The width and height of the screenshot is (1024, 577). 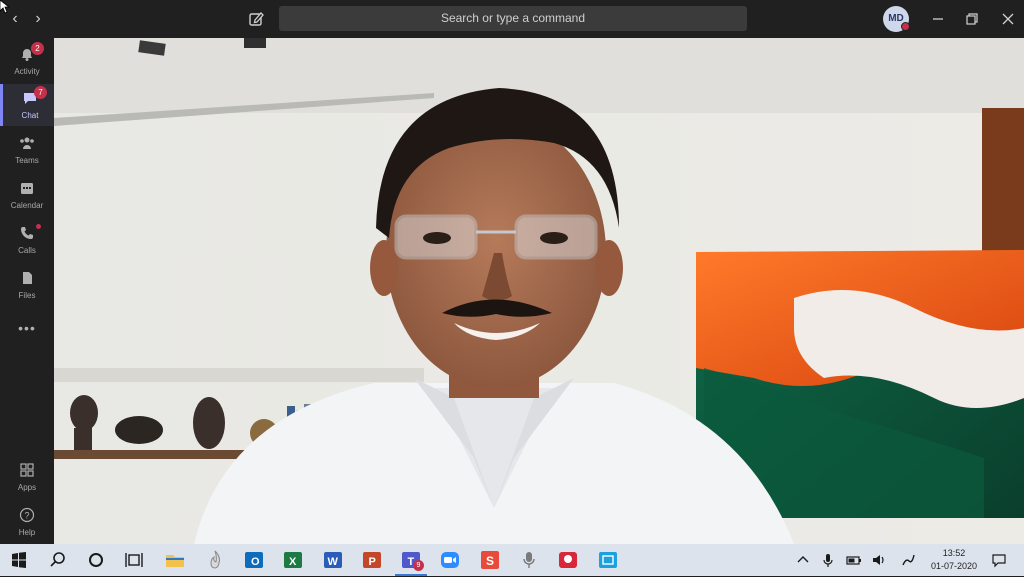 I want to click on s-app-icon: S, so click(x=490, y=560).